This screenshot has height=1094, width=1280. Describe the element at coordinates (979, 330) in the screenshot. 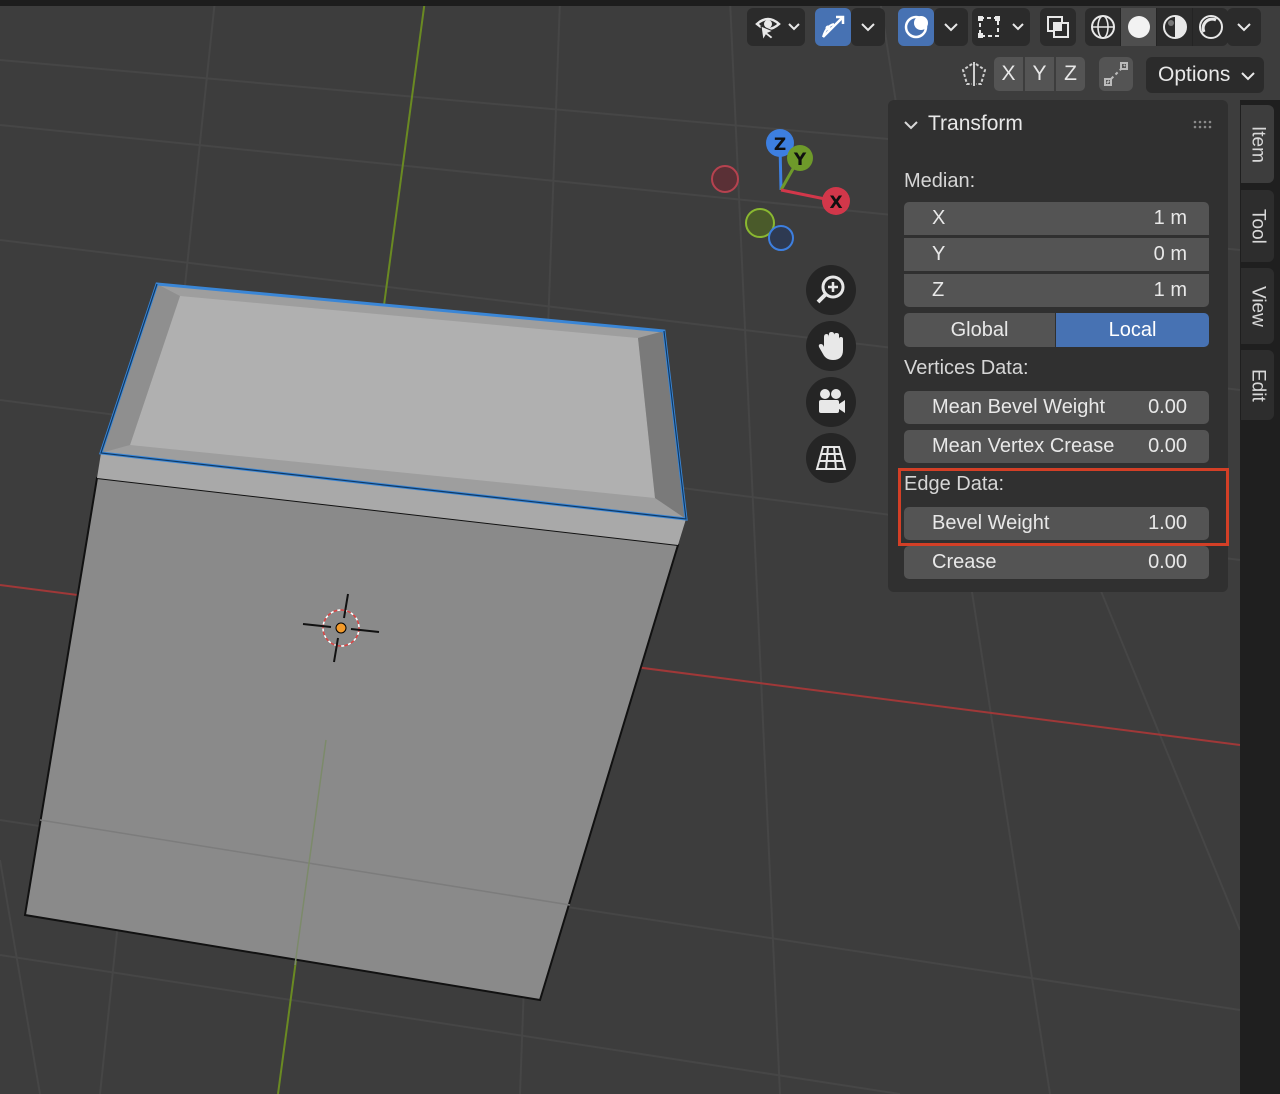

I see `global-toggle: Global` at that location.